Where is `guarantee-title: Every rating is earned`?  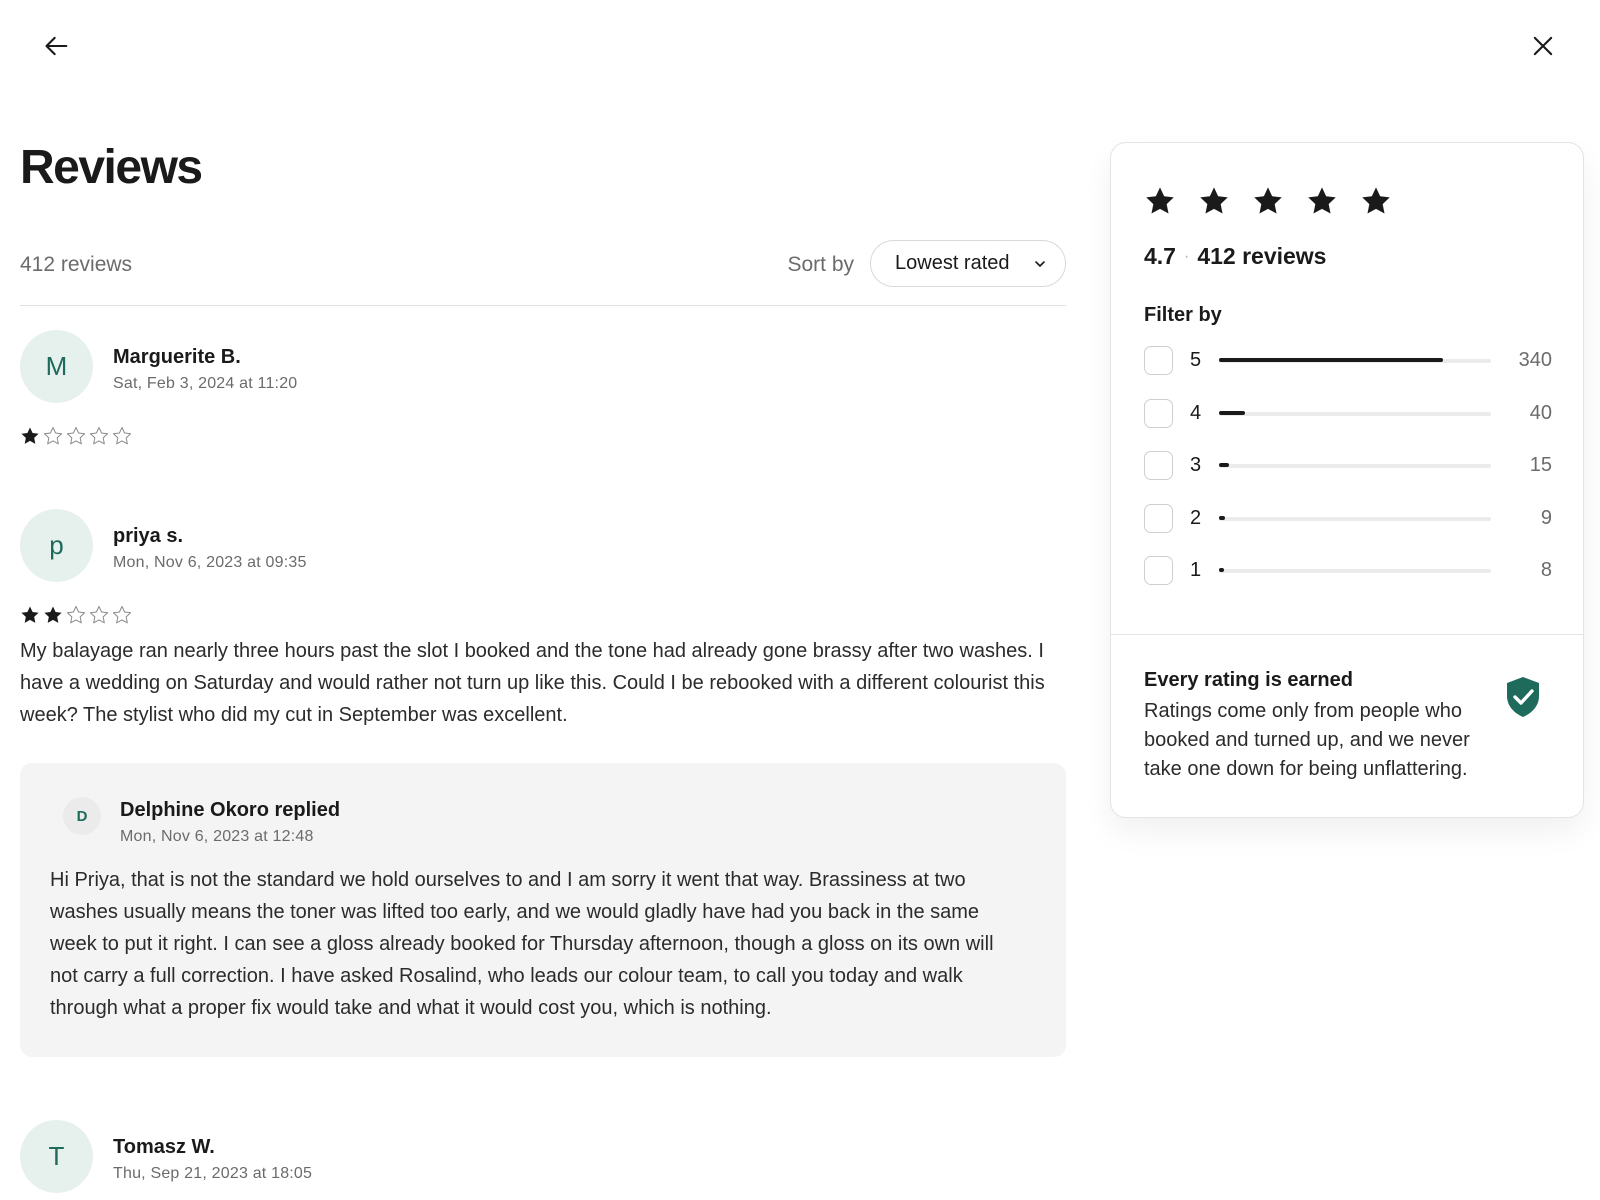
guarantee-title: Every rating is earned is located at coordinates (1248, 680).